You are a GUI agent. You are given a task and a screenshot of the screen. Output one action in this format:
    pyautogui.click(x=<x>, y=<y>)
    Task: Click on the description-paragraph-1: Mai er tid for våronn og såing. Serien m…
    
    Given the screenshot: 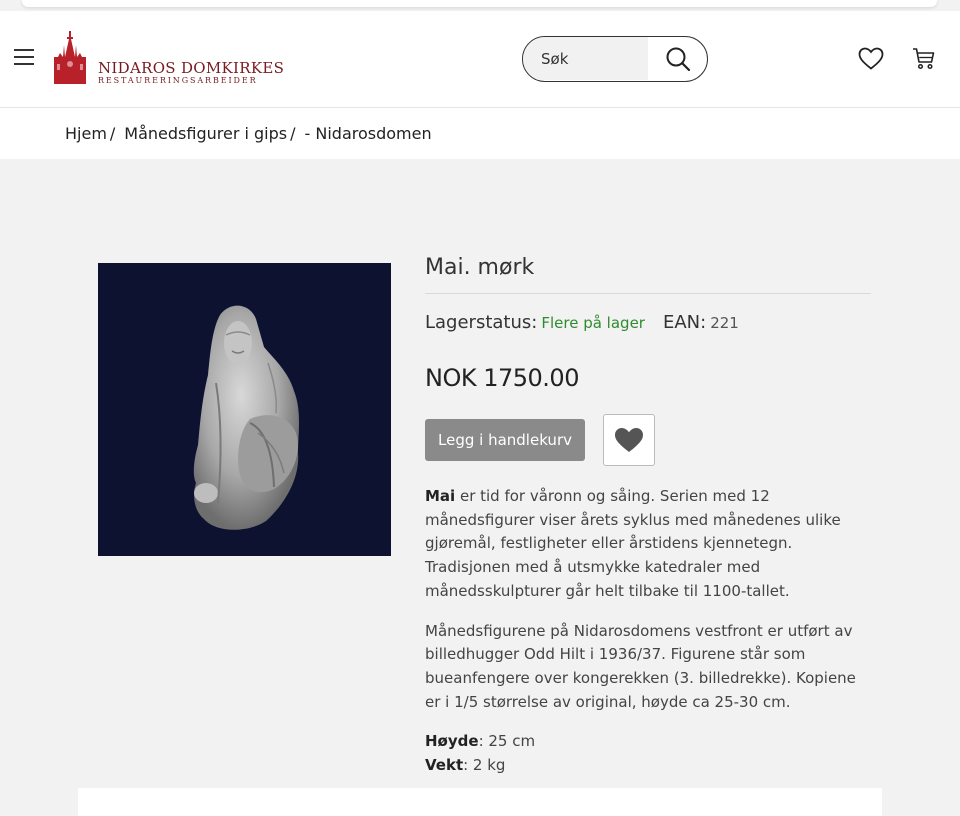 What is the action you would take?
    pyautogui.click(x=650, y=544)
    